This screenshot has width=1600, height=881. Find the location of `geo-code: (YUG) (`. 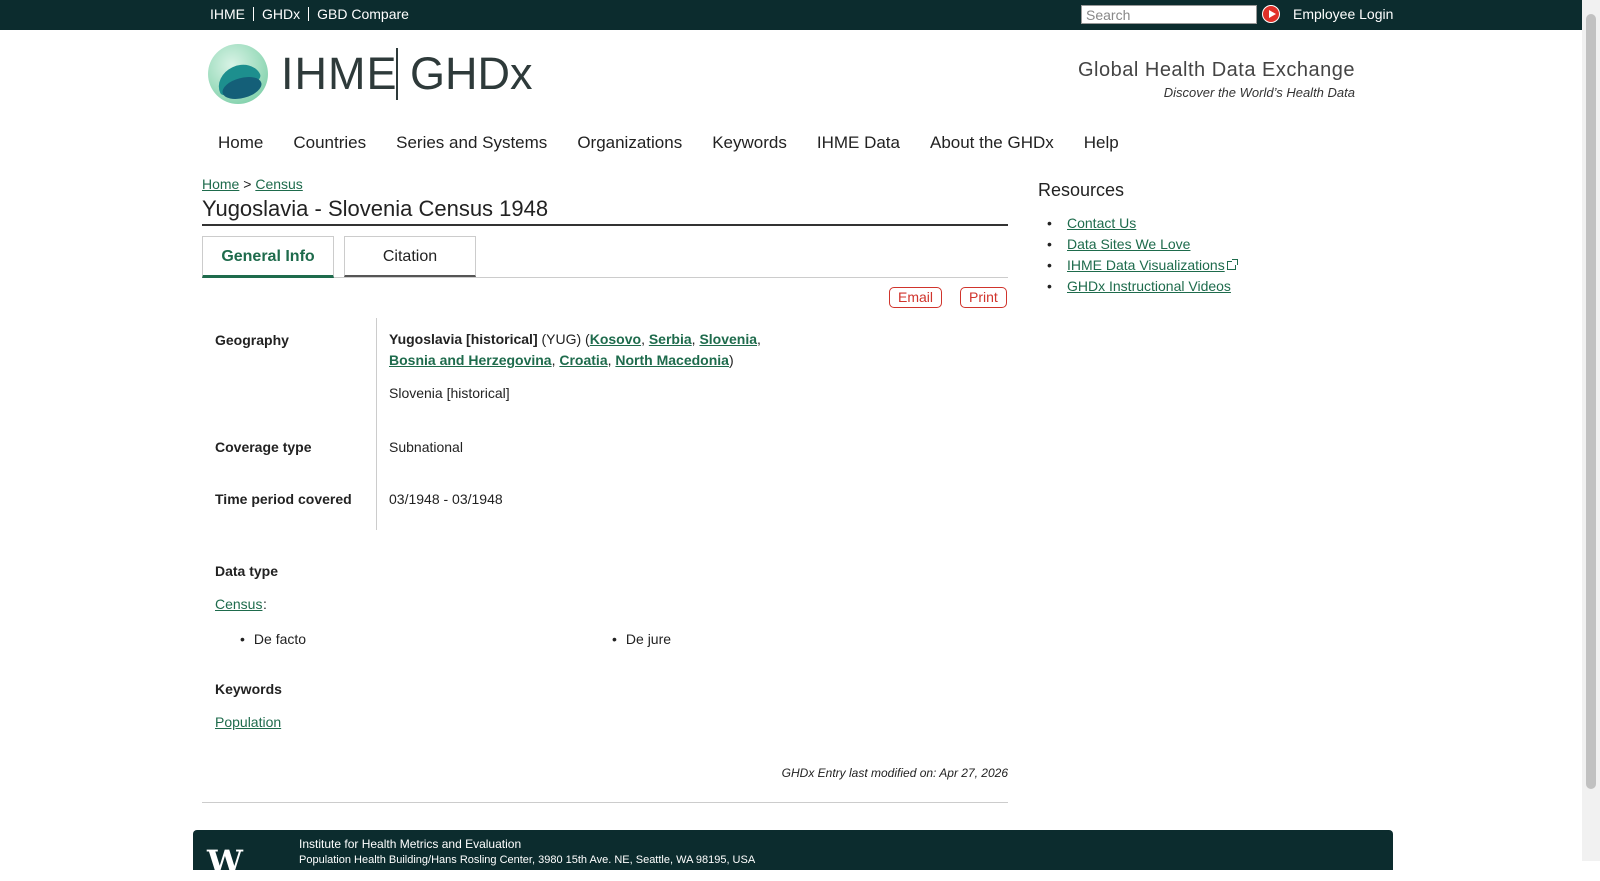

geo-code: (YUG) ( is located at coordinates (565, 339).